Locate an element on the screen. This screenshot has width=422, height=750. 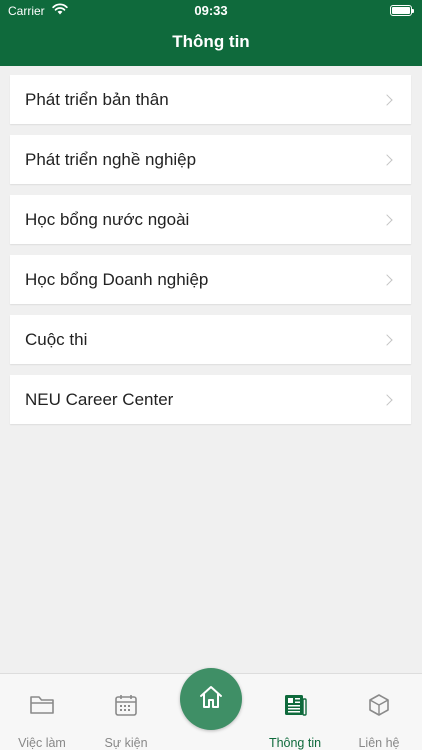
tab-label: Liên hệ is located at coordinates (379, 743).